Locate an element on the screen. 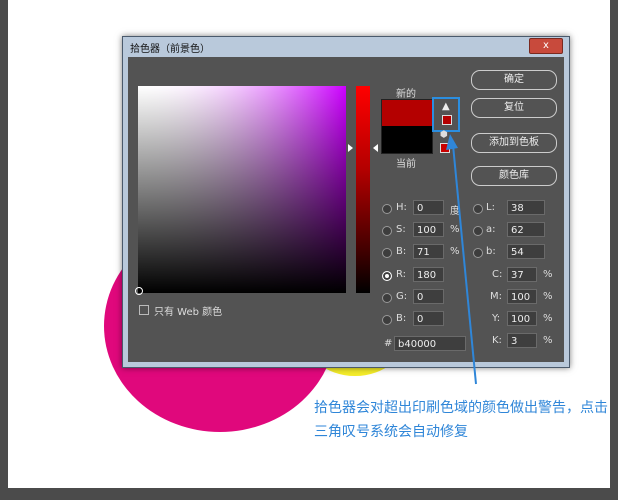  annotation-text: 拾色器会对超出印刷色域的颜色做出警告，点击三角叹号系统会自动修复 is located at coordinates (461, 420).